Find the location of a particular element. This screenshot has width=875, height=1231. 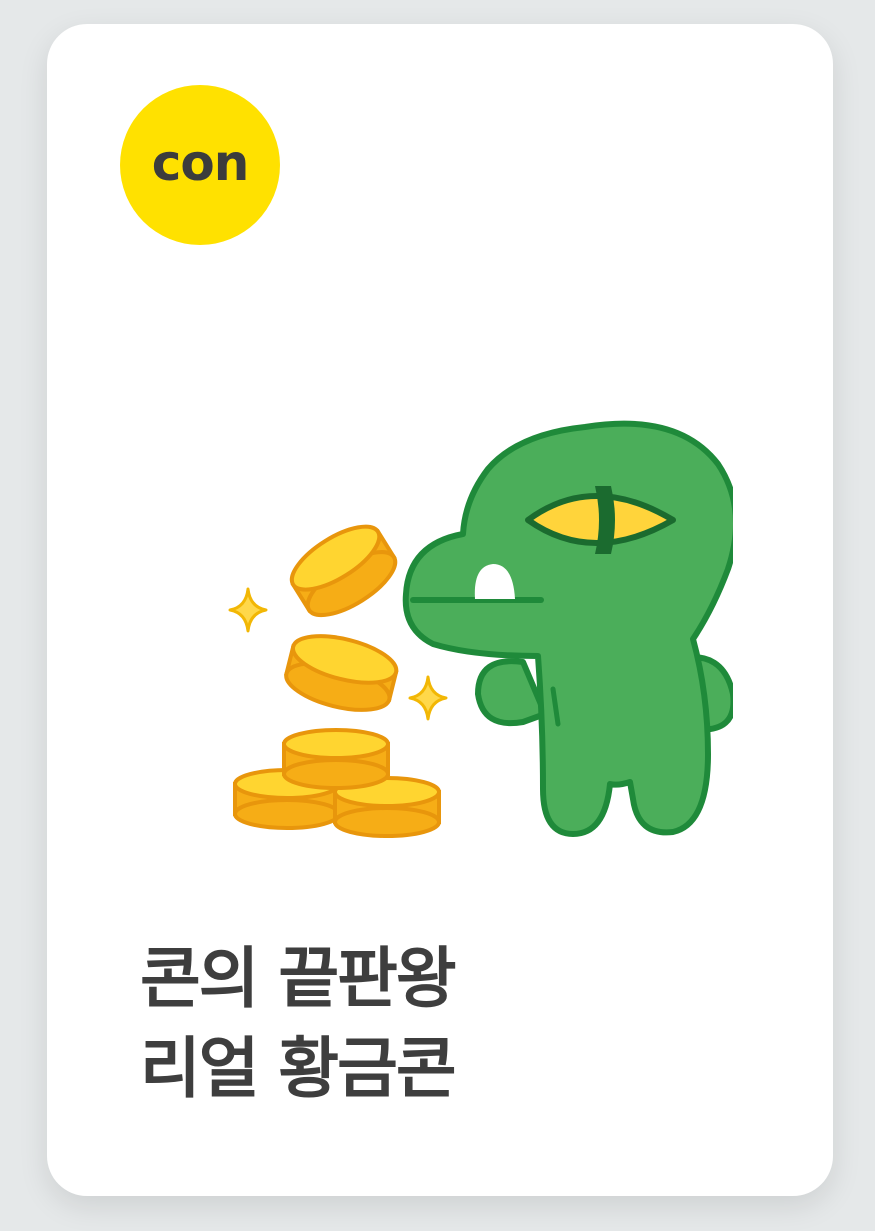

con-logo-text: con is located at coordinates (200, 163).